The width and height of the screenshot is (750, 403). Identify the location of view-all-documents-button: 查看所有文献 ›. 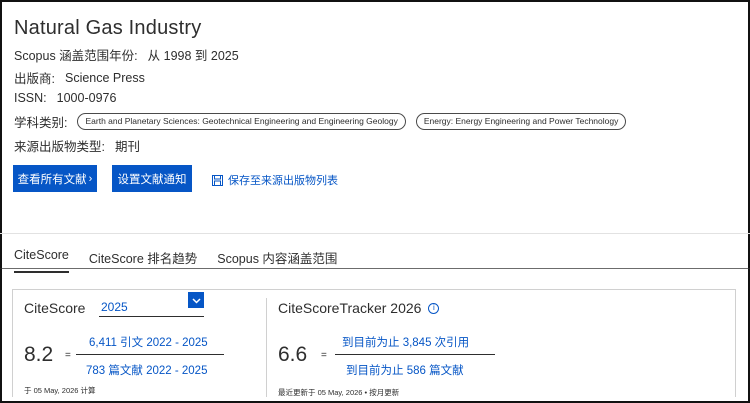
(55, 178).